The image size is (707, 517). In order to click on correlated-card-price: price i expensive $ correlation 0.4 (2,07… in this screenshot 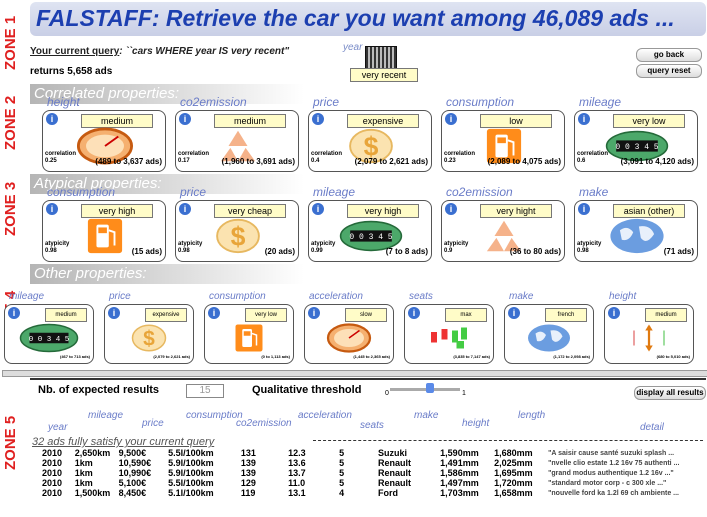, I will do `click(370, 133)`.